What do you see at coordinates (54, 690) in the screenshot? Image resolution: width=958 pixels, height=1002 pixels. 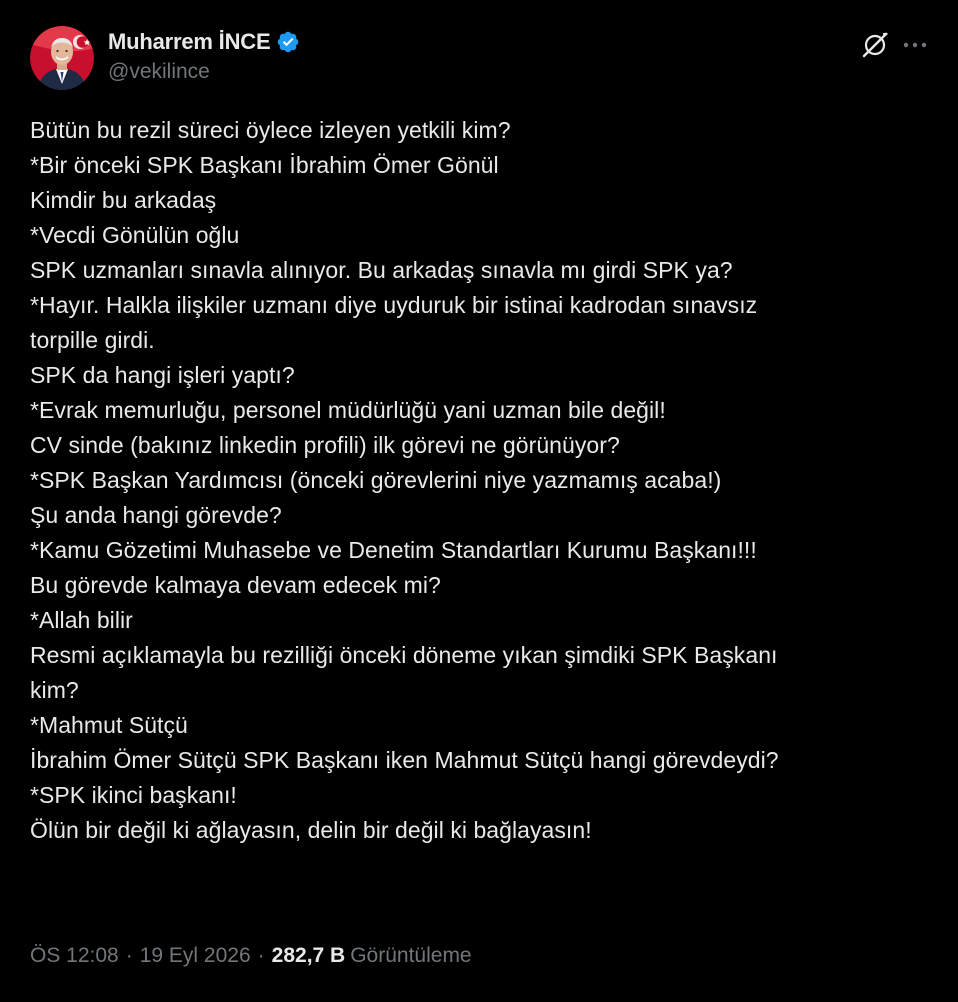 I see `tweet-line: kim?` at bounding box center [54, 690].